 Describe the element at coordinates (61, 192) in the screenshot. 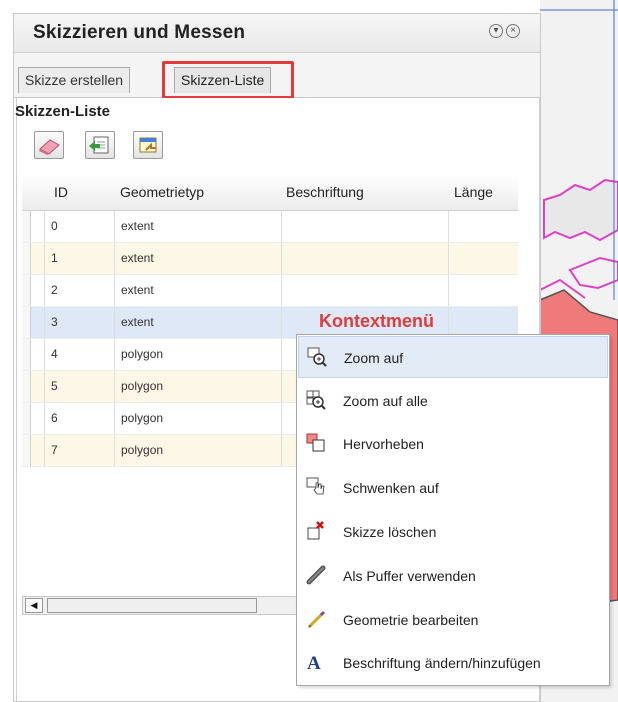

I see `column-header-id: ID` at that location.